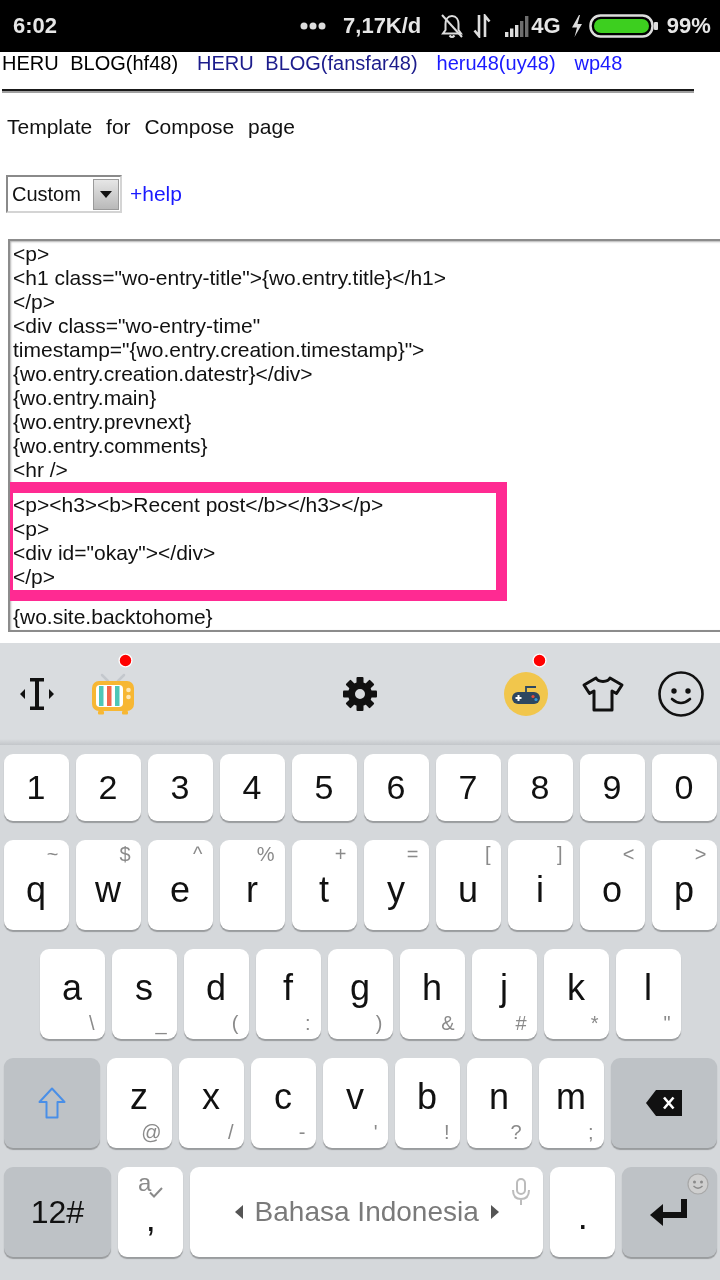 The image size is (720, 1280). What do you see at coordinates (313, 26) in the screenshot?
I see `ellipsis-icon` at bounding box center [313, 26].